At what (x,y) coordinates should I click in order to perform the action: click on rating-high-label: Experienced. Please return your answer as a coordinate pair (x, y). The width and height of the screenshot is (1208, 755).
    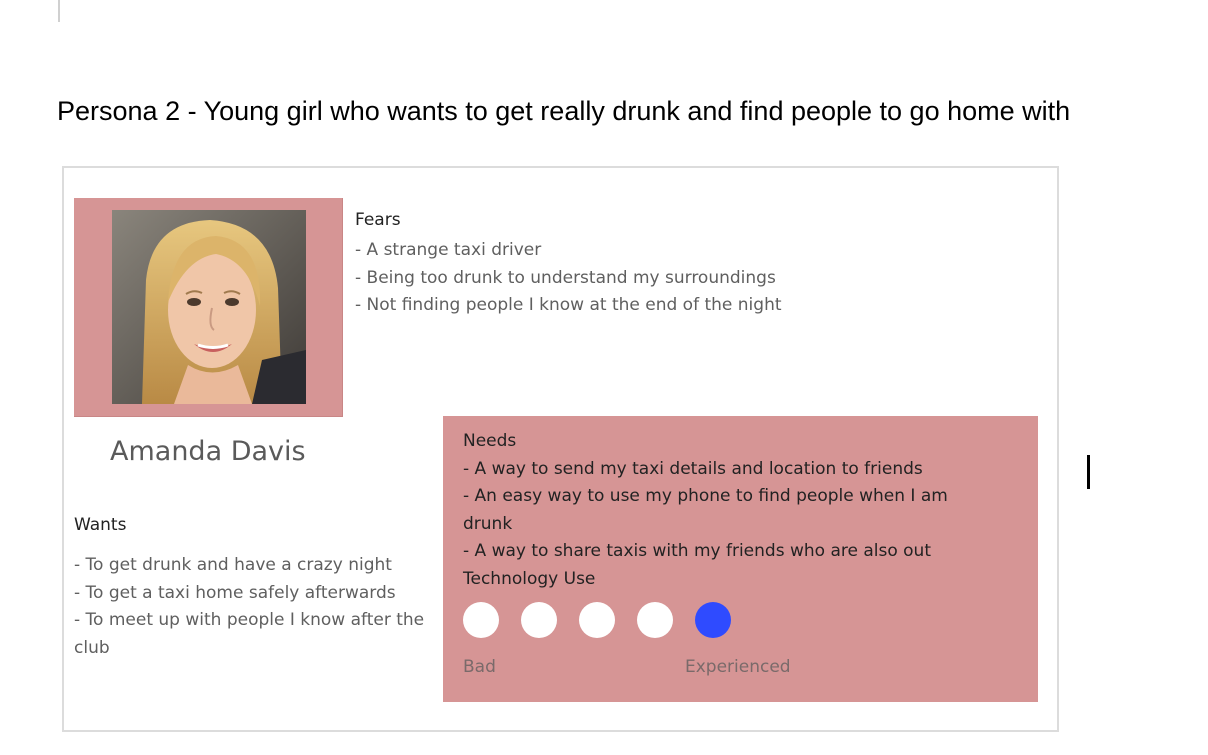
    Looking at the image, I should click on (738, 667).